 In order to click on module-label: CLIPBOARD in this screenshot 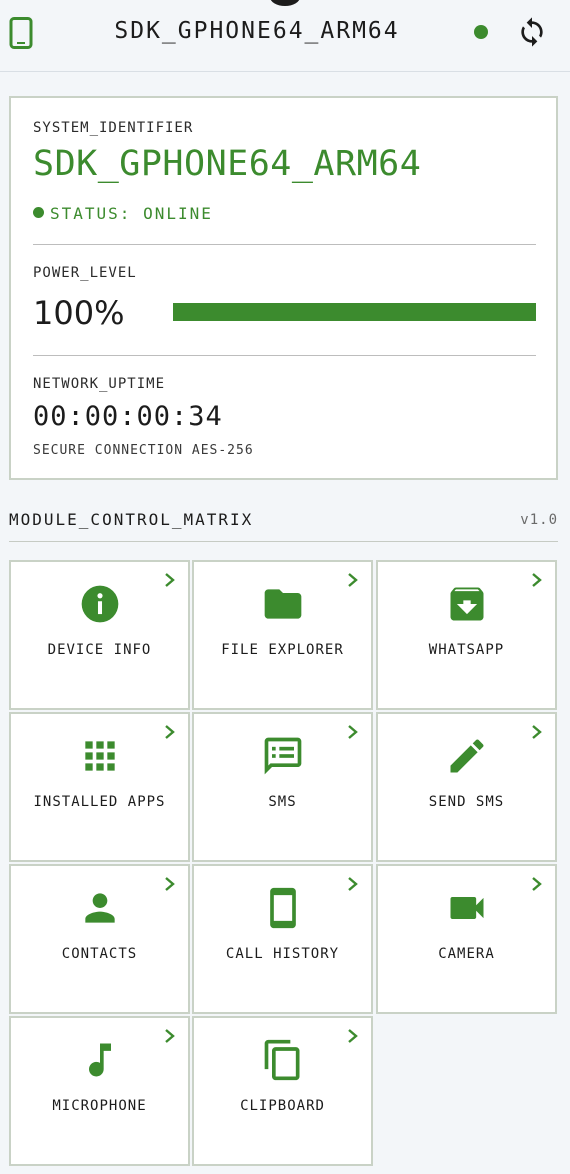, I will do `click(282, 1106)`.